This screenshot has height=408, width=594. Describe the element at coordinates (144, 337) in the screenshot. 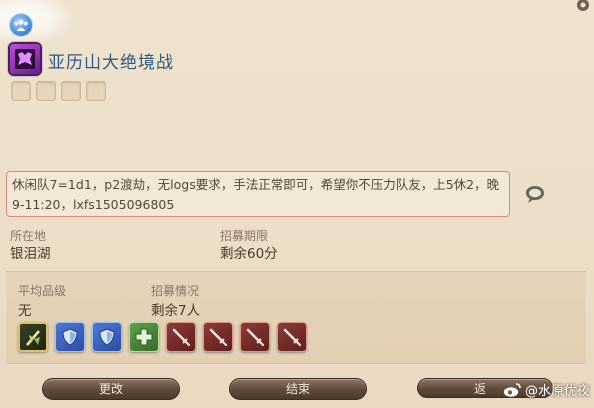

I see `healer-cross-icon` at that location.